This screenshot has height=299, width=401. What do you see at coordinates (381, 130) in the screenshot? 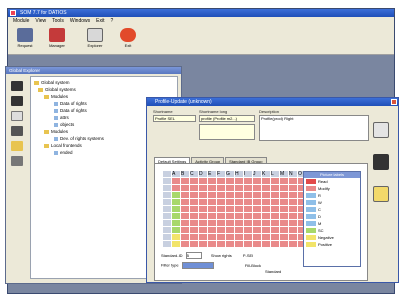
I see `save-icon` at bounding box center [381, 130].